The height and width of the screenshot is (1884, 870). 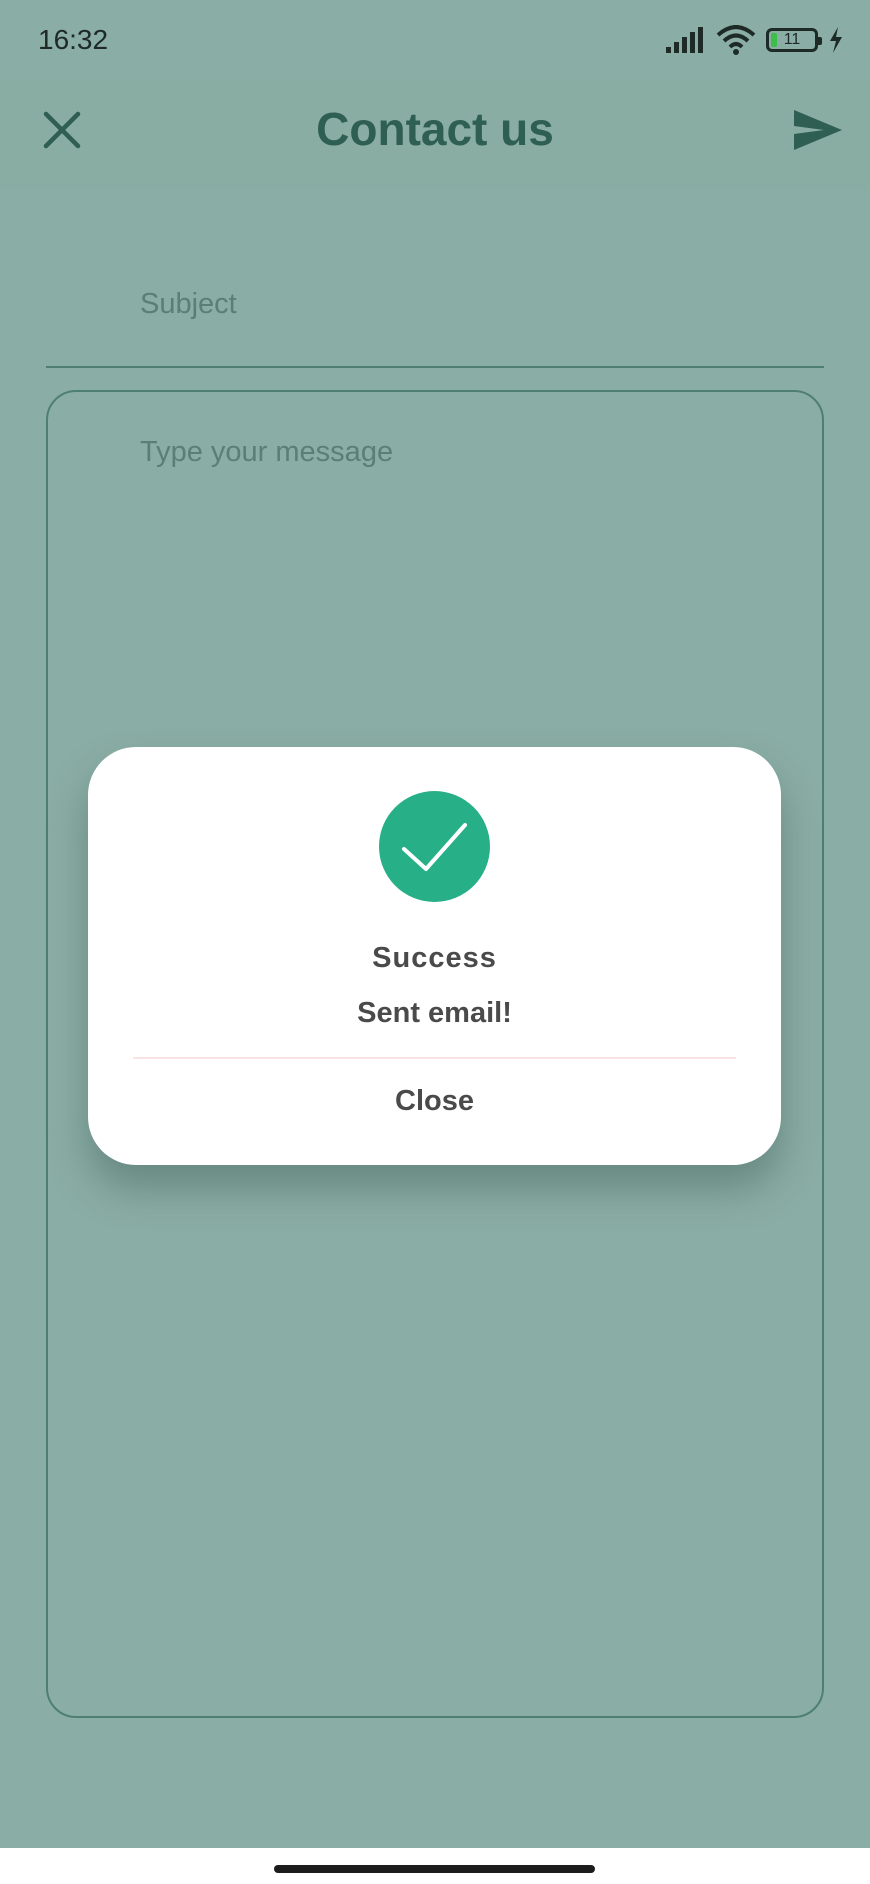 I want to click on charging-icon, so click(x=836, y=40).